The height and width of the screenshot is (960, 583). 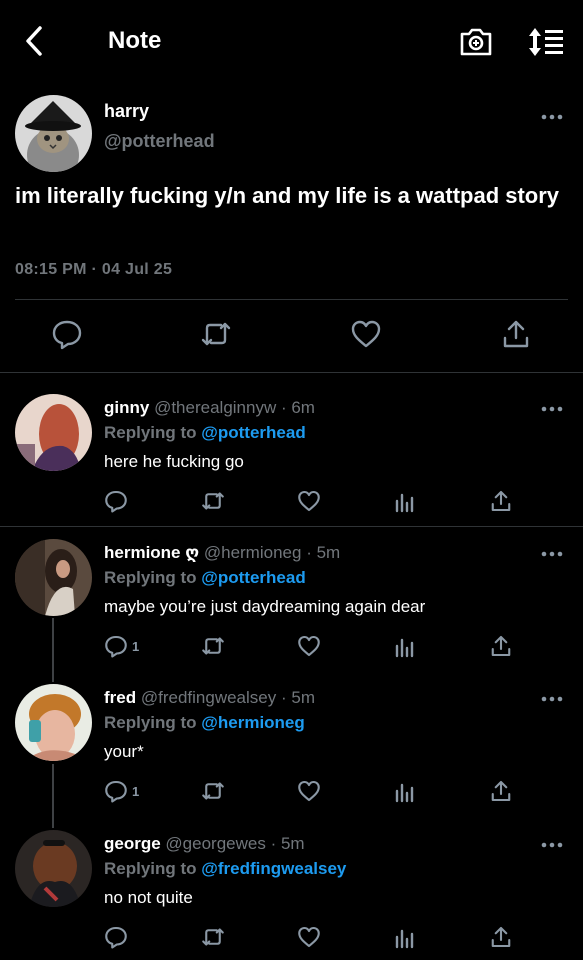 I want to click on chevron-left-icon, so click(x=34, y=41).